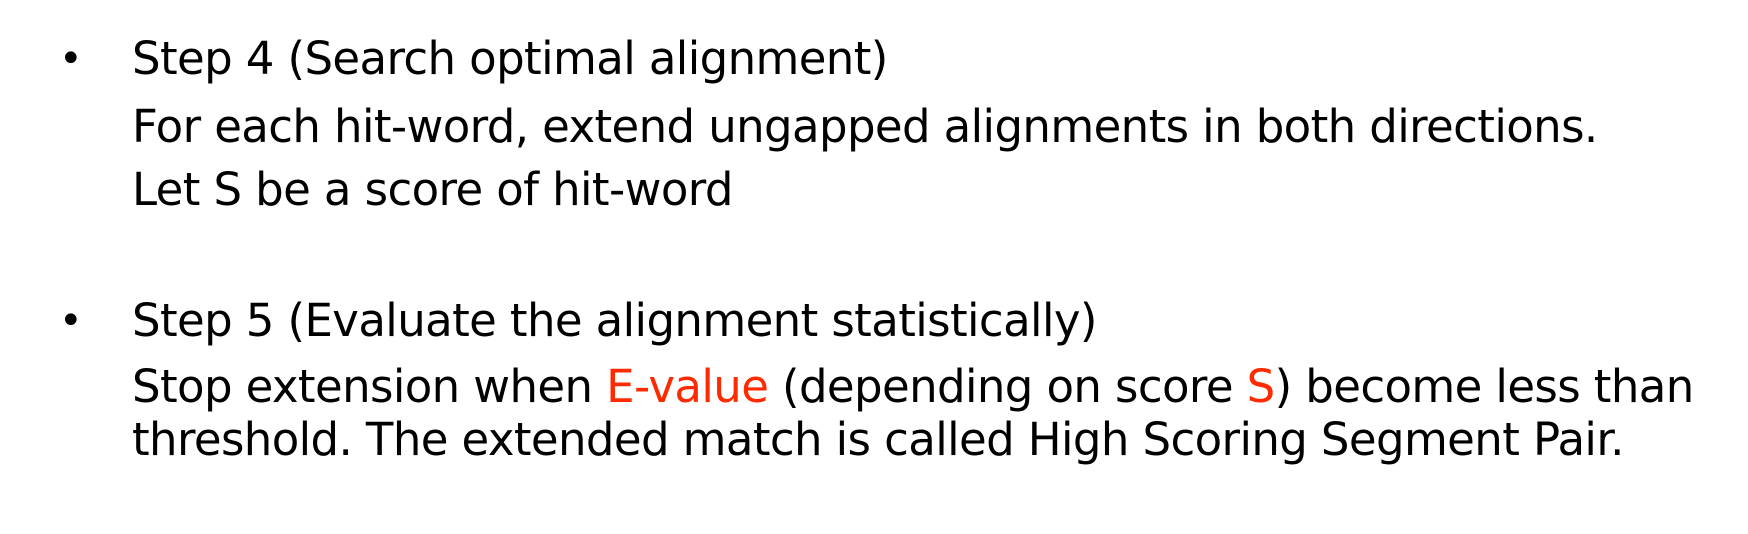  I want to click on e-value-highlight: E-value, so click(687, 386).